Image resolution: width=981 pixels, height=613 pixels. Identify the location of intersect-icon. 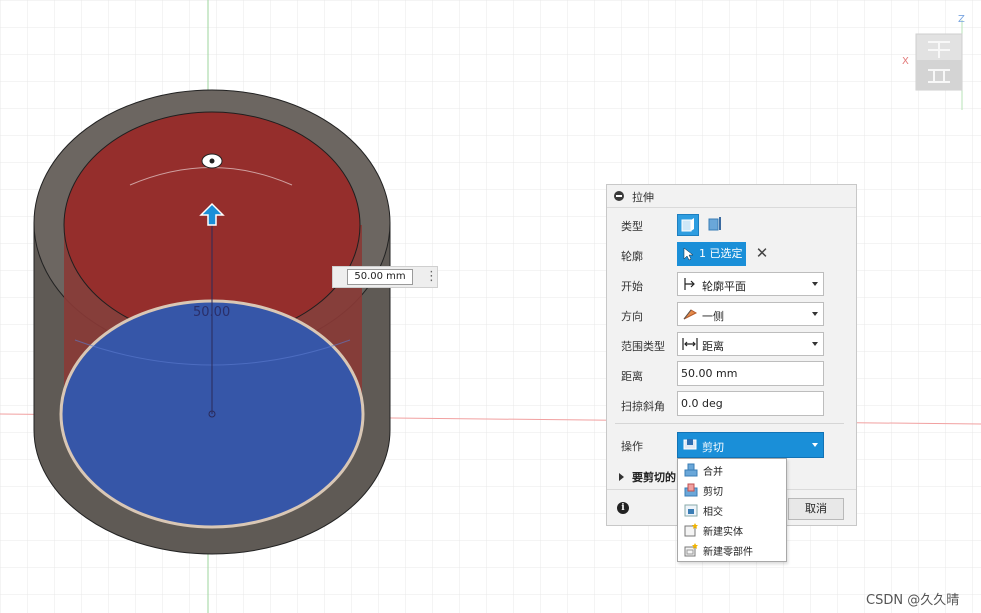
(691, 510).